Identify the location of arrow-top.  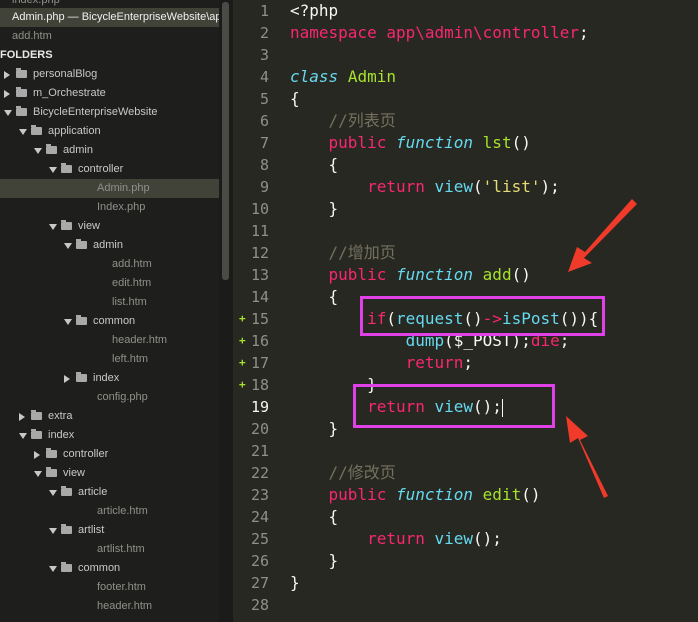
(602, 235).